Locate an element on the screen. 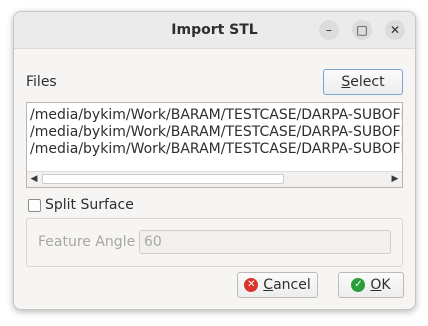 The width and height of the screenshot is (428, 326). select-button: Select is located at coordinates (363, 82).